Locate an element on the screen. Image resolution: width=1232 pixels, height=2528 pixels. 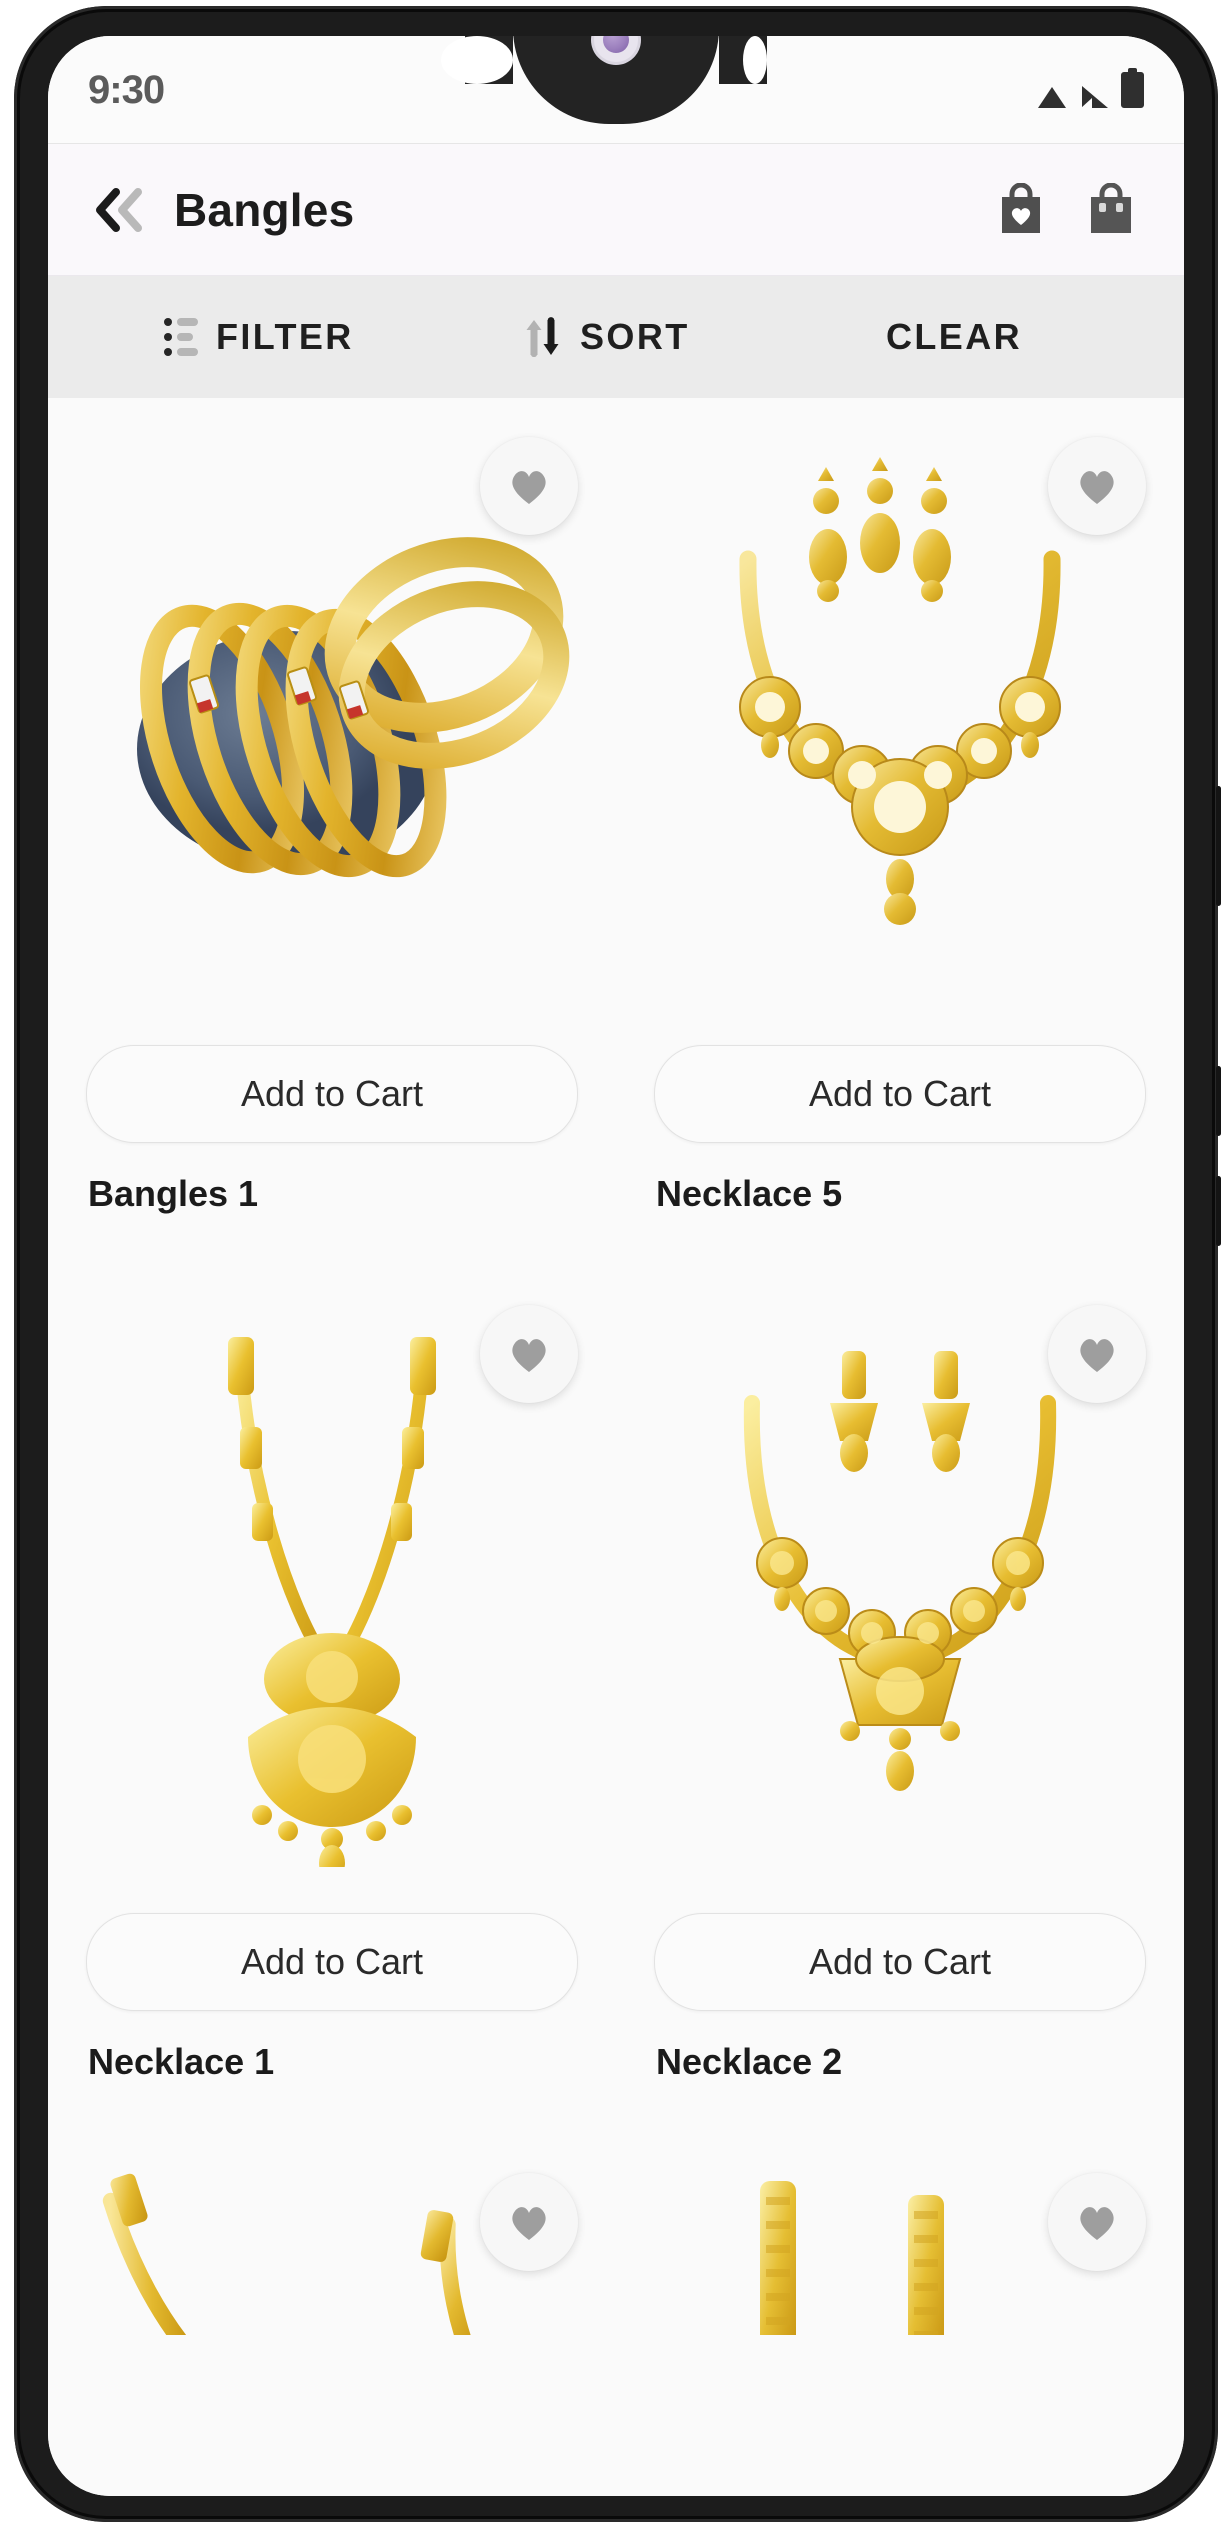
product-name: Necklace 2 is located at coordinates (749, 2061).